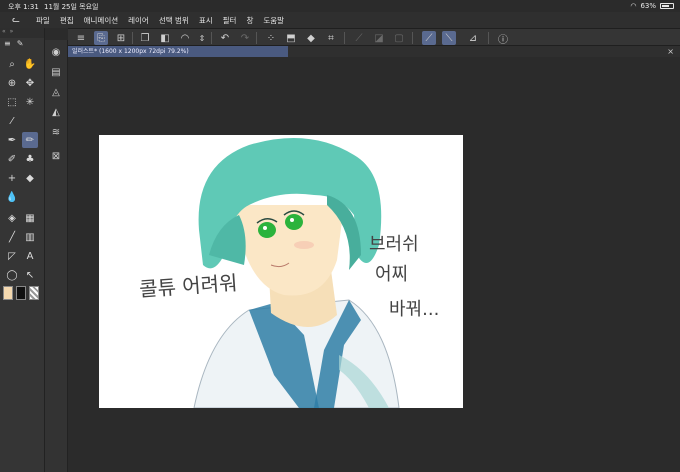 This screenshot has height=472, width=680. What do you see at coordinates (12, 197) in the screenshot?
I see `blend-tool-icon: 💧` at bounding box center [12, 197].